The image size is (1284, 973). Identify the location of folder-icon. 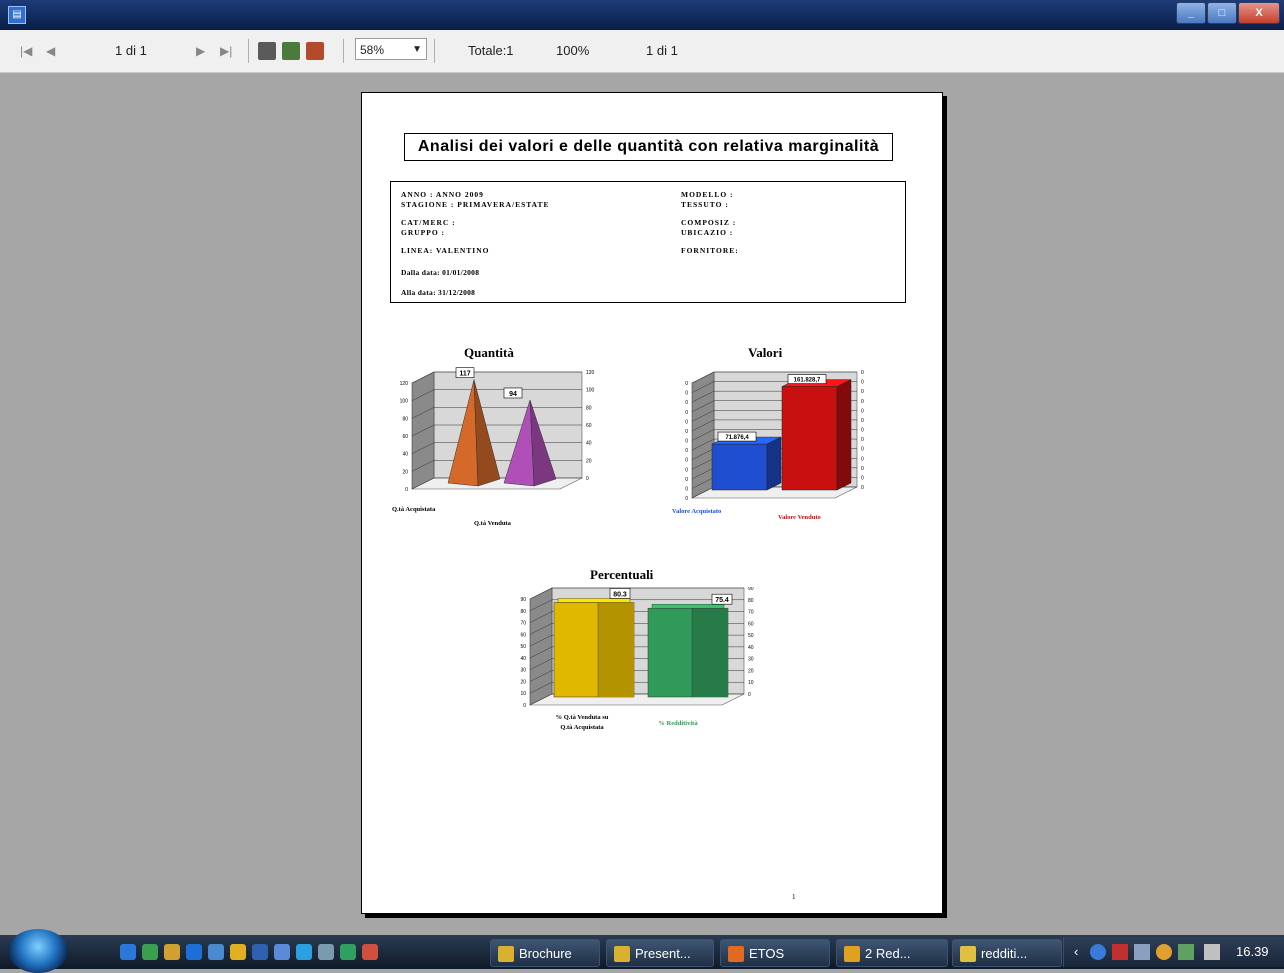
(622, 954).